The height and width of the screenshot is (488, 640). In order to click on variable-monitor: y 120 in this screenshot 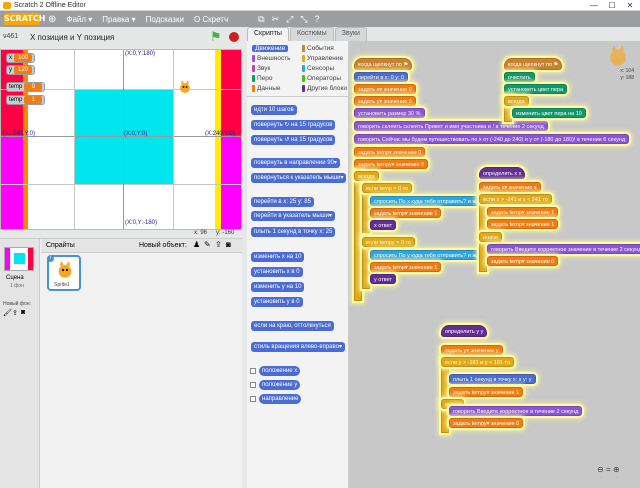, I will do `click(20, 70)`.